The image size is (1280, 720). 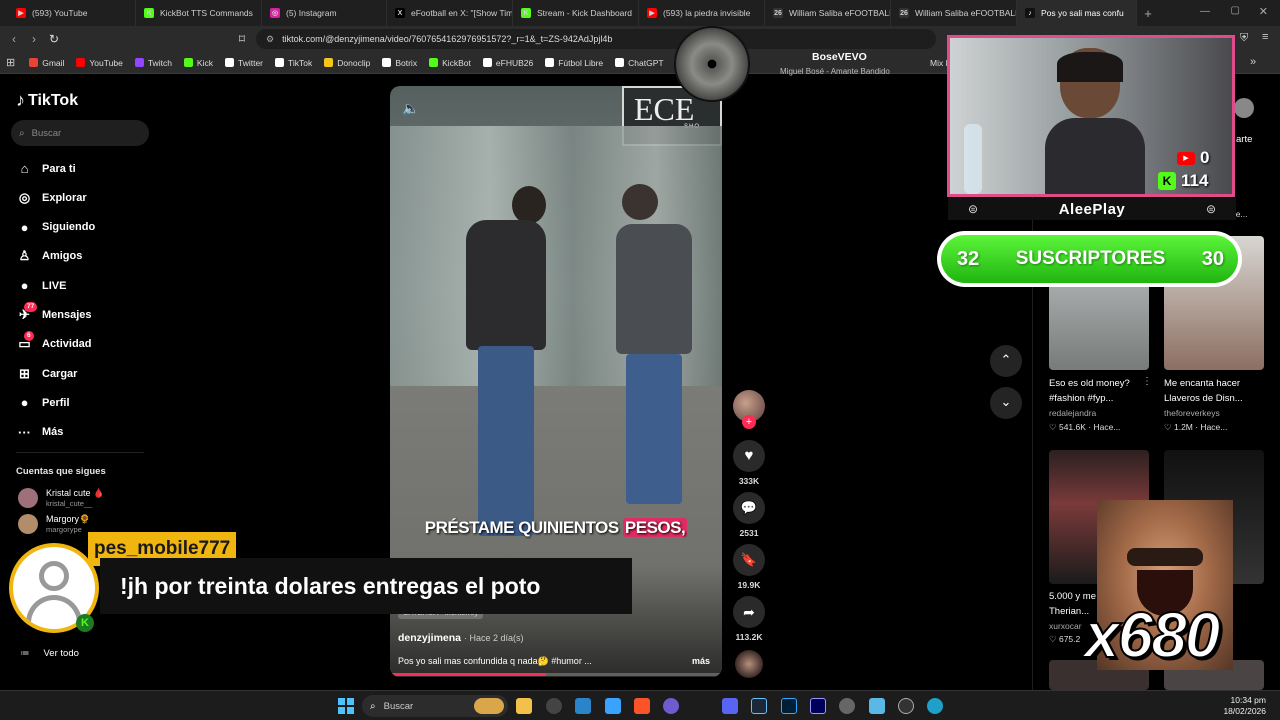 What do you see at coordinates (556, 674) in the screenshot?
I see `video-progress-track` at bounding box center [556, 674].